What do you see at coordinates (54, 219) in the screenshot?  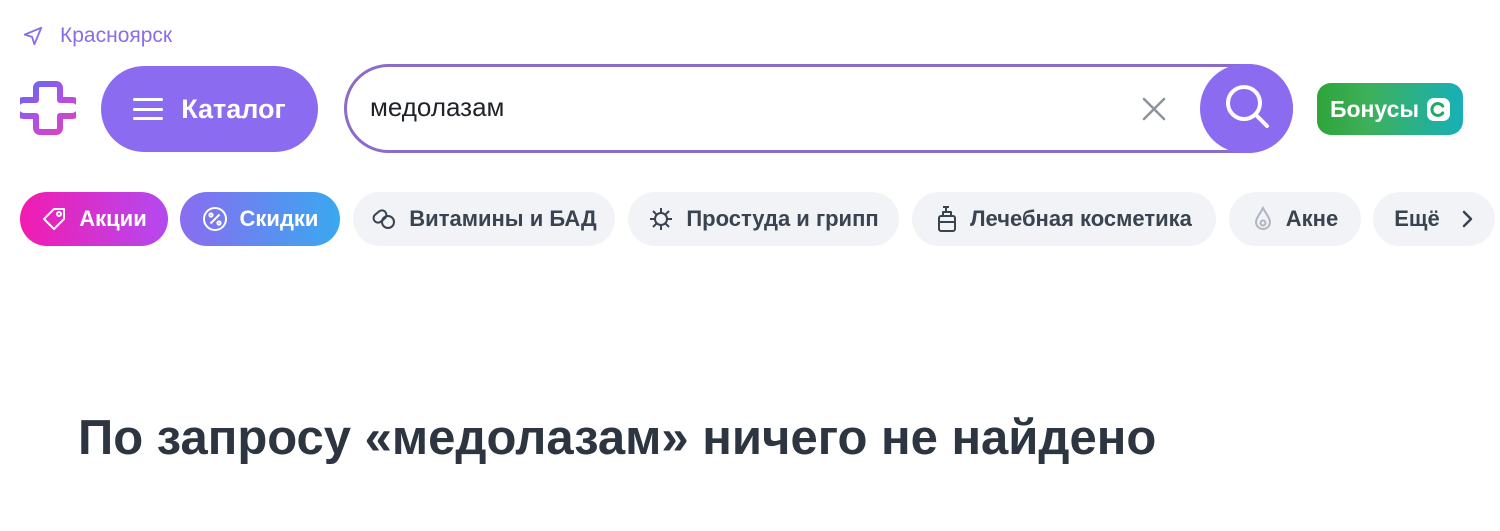 I see `tag-icon` at bounding box center [54, 219].